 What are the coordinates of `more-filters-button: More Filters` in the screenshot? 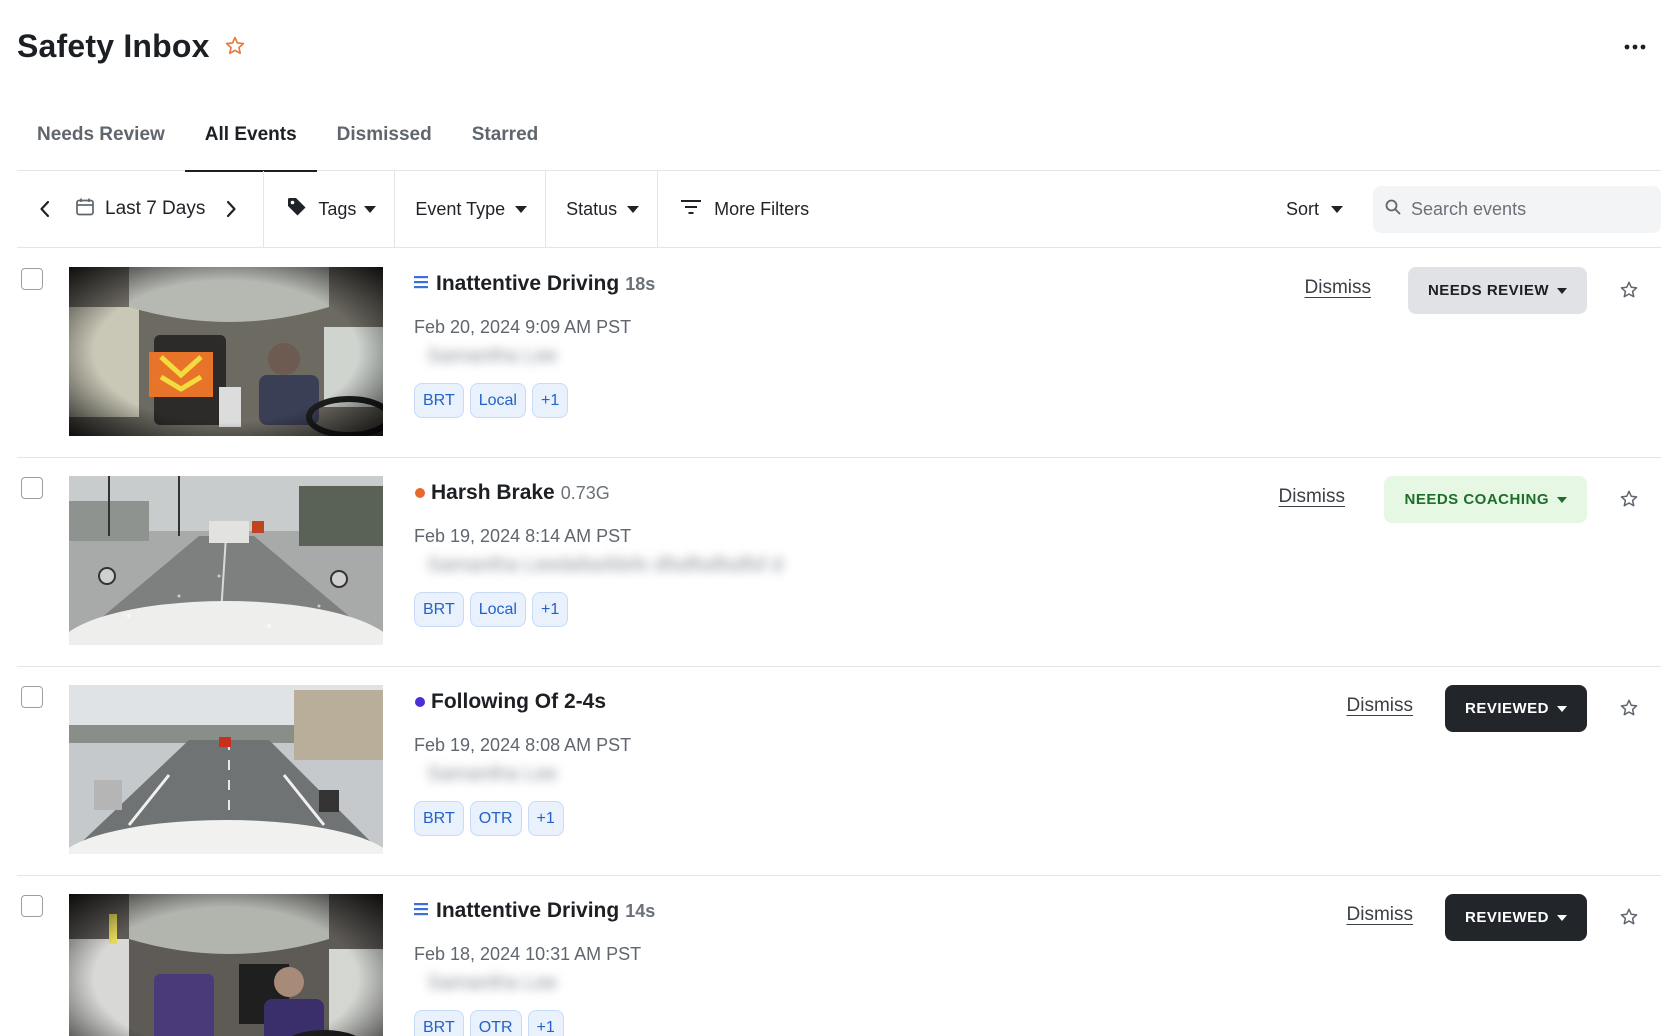 It's located at (748, 209).